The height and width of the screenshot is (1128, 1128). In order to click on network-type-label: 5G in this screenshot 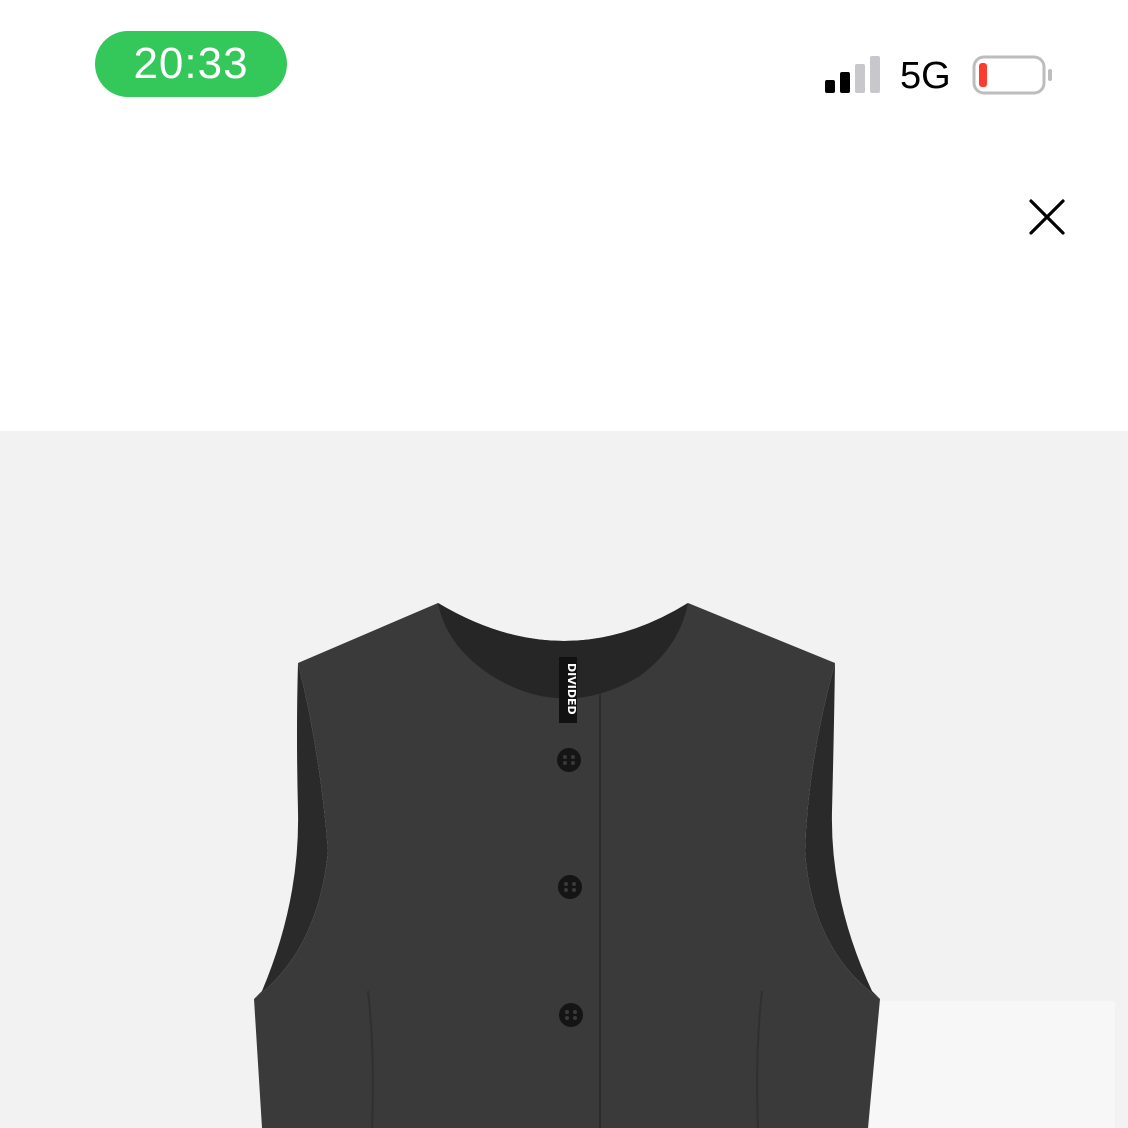, I will do `click(925, 76)`.